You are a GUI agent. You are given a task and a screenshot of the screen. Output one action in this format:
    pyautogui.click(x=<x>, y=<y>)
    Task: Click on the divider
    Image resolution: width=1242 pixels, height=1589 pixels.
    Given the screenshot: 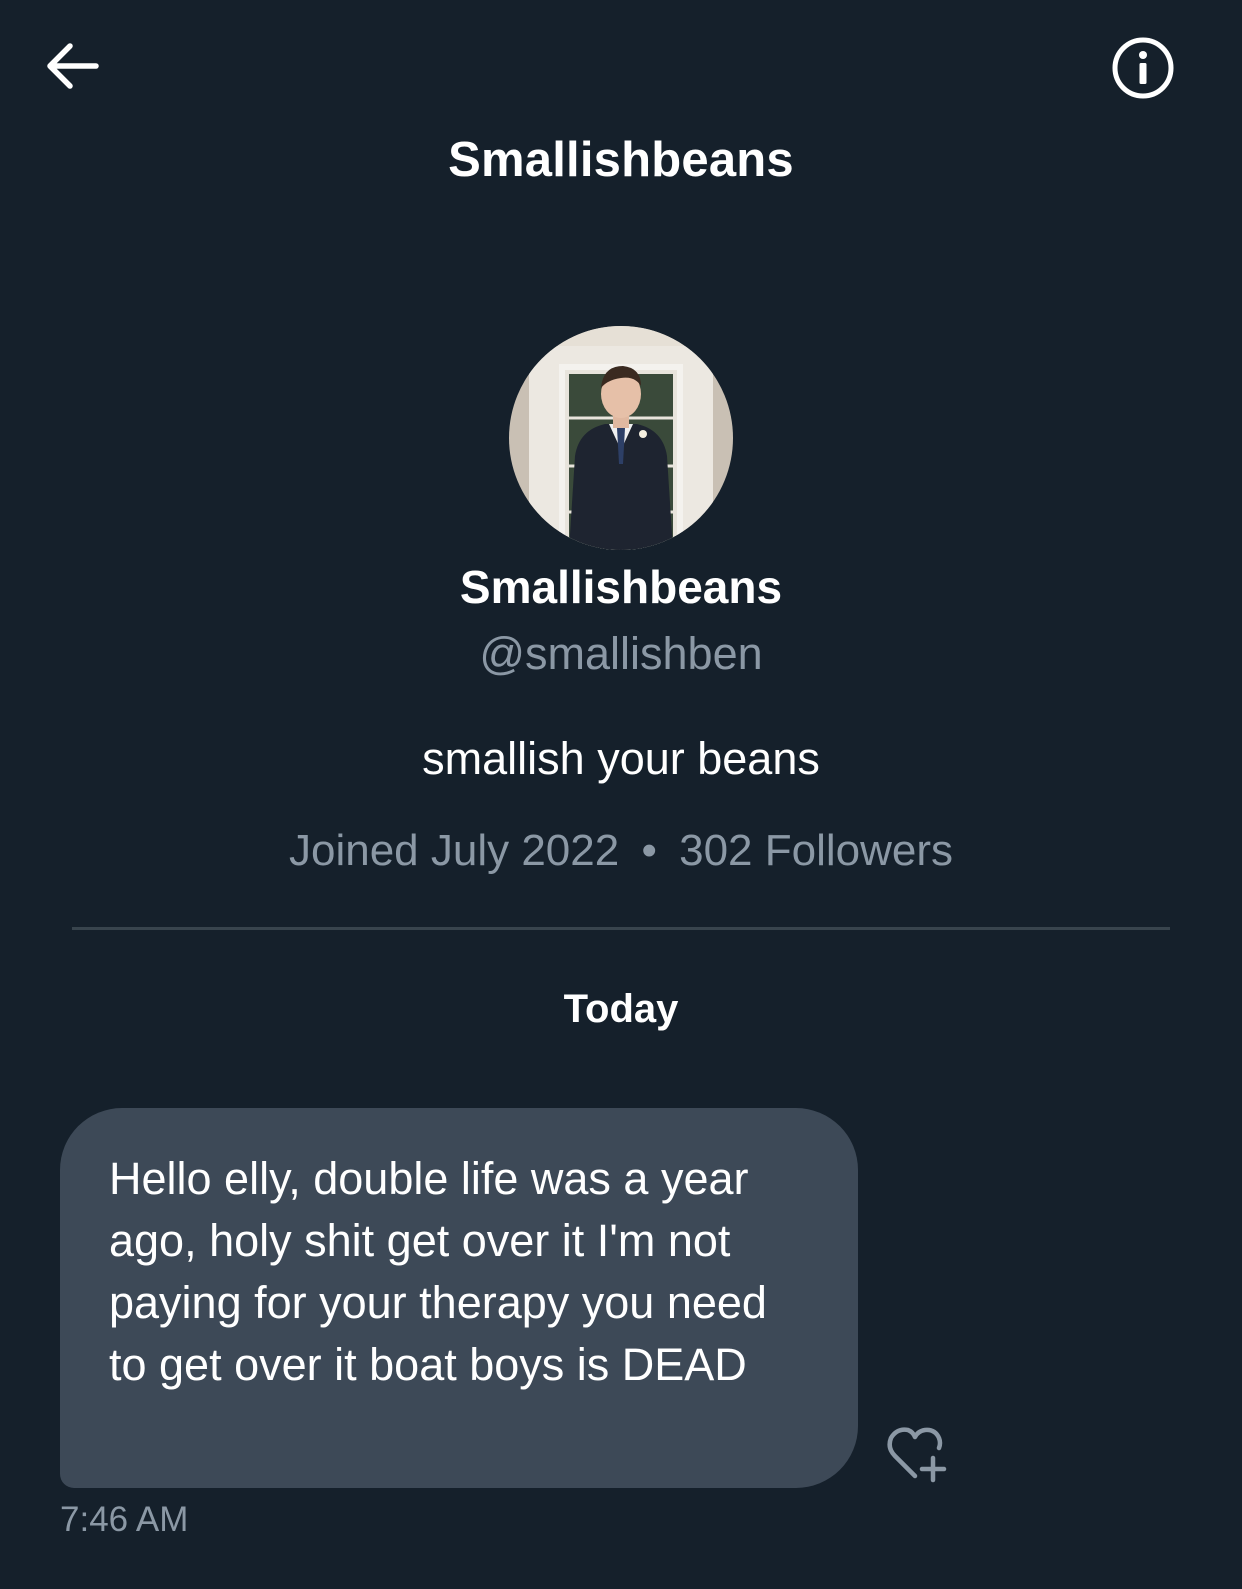 What is the action you would take?
    pyautogui.click(x=621, y=928)
    